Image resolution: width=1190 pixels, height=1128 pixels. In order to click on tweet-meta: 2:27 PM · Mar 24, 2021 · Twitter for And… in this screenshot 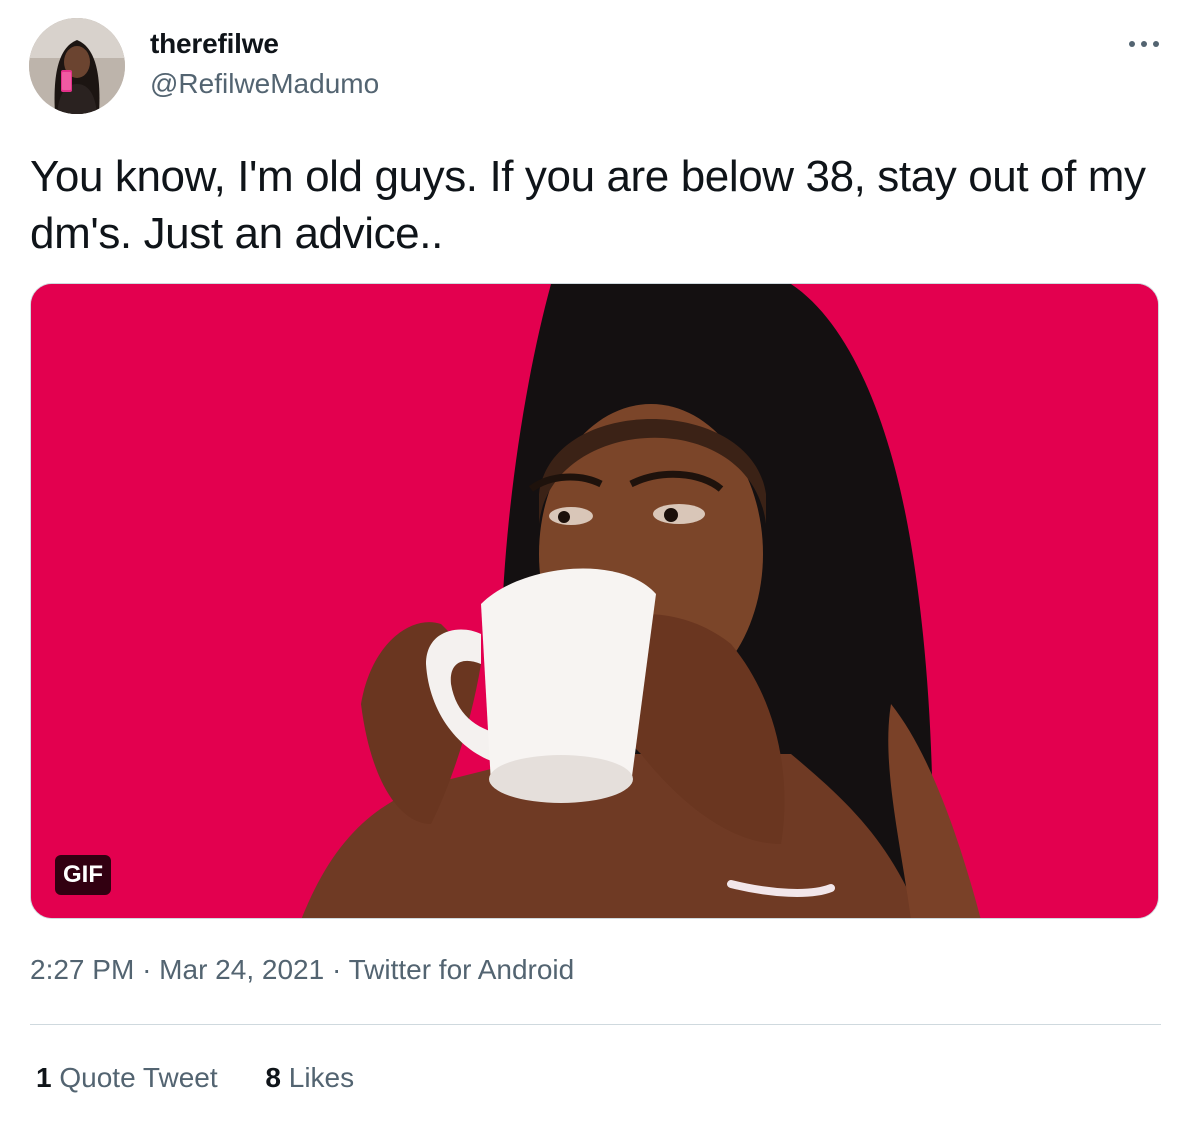, I will do `click(302, 970)`.